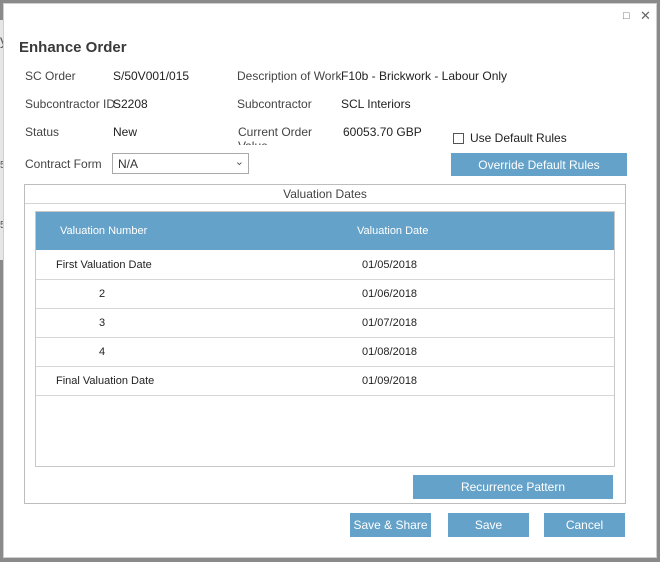 This screenshot has height=562, width=660. Describe the element at coordinates (104, 265) in the screenshot. I see `valuation-number-cell: First Valuation Date` at that location.